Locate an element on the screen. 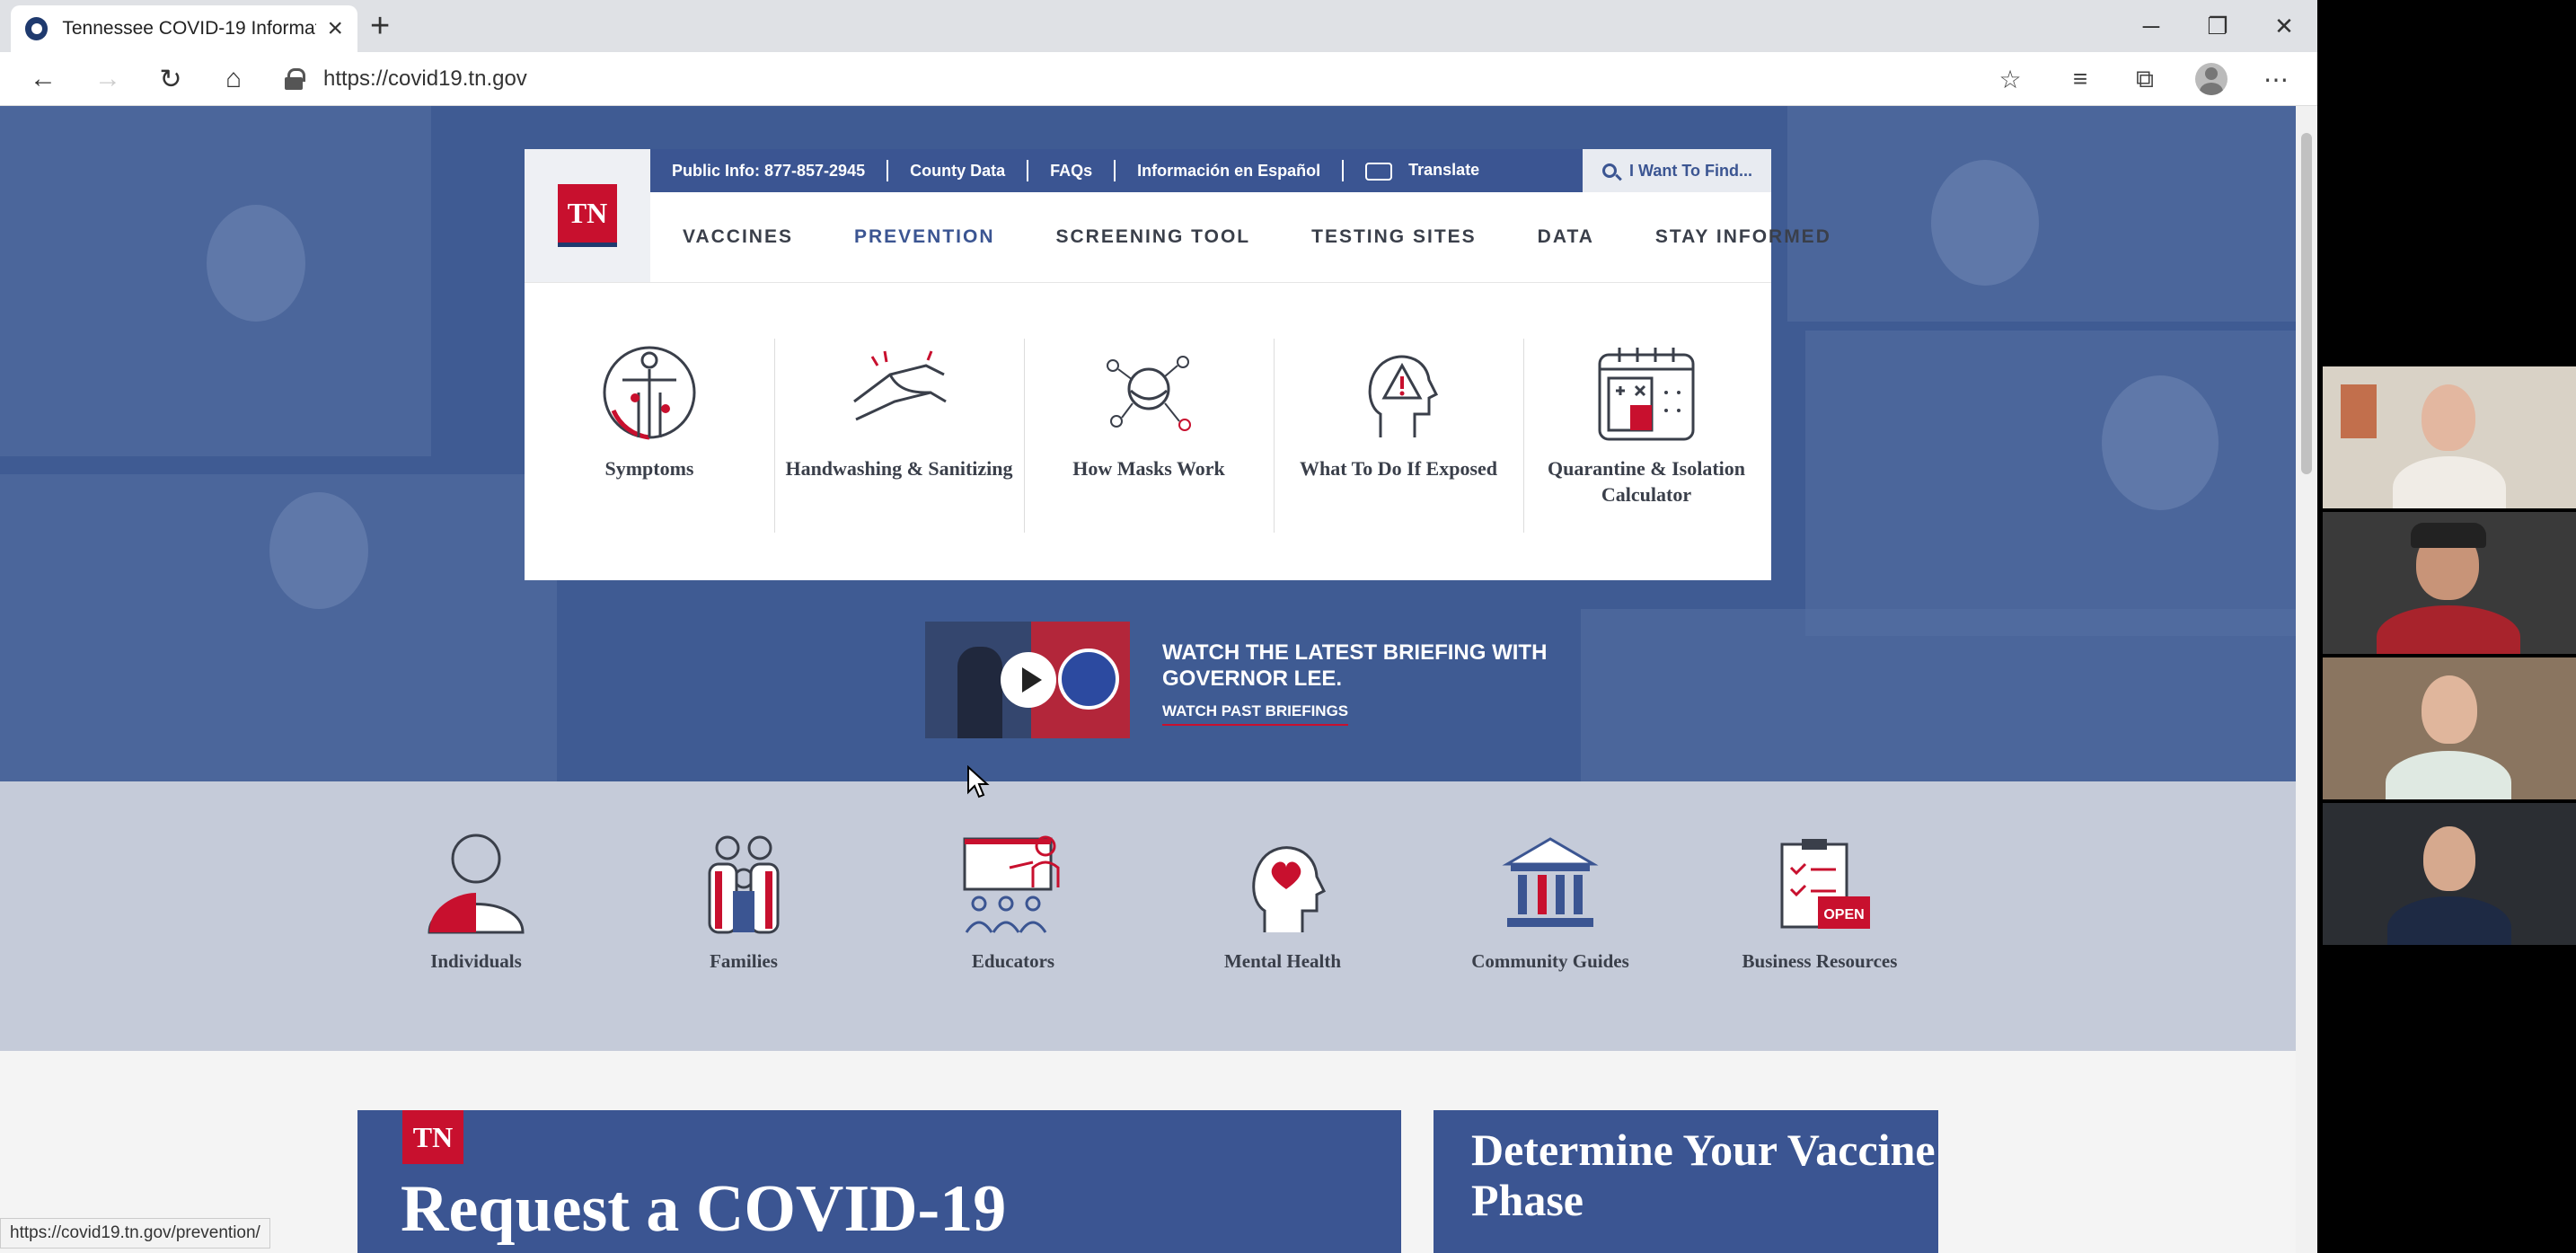 Image resolution: width=2576 pixels, height=1253 pixels. audience-label: Families is located at coordinates (744, 961).